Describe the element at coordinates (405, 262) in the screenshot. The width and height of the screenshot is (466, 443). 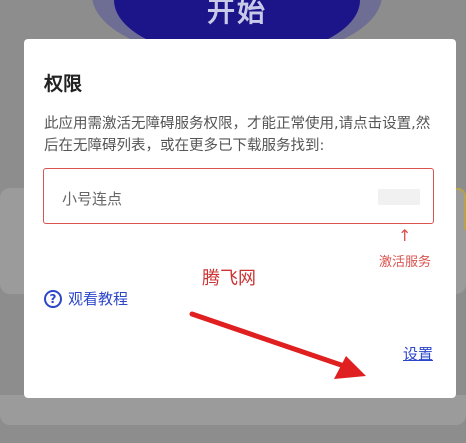
I see `activate-service-hint: 激活服务` at that location.